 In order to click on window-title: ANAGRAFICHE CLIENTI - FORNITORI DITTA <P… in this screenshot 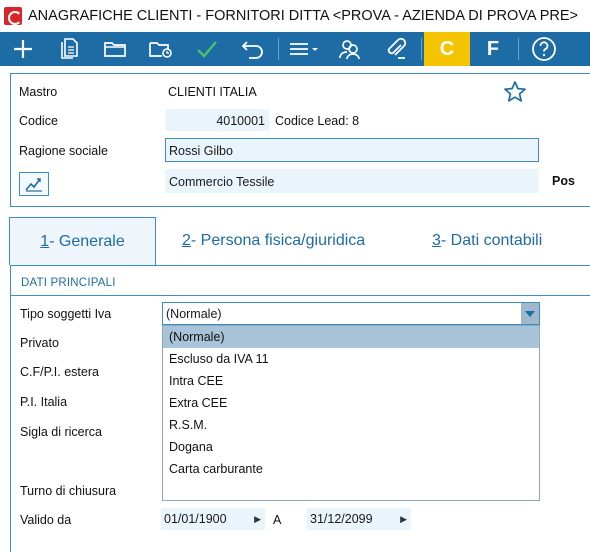, I will do `click(303, 16)`.